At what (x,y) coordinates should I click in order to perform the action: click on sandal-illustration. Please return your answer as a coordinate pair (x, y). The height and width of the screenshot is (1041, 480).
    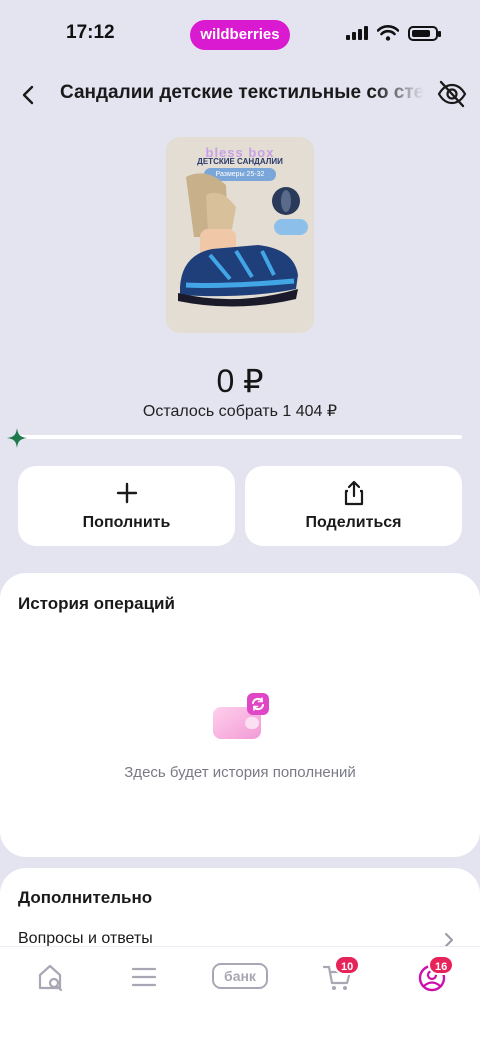
    Looking at the image, I should click on (243, 240).